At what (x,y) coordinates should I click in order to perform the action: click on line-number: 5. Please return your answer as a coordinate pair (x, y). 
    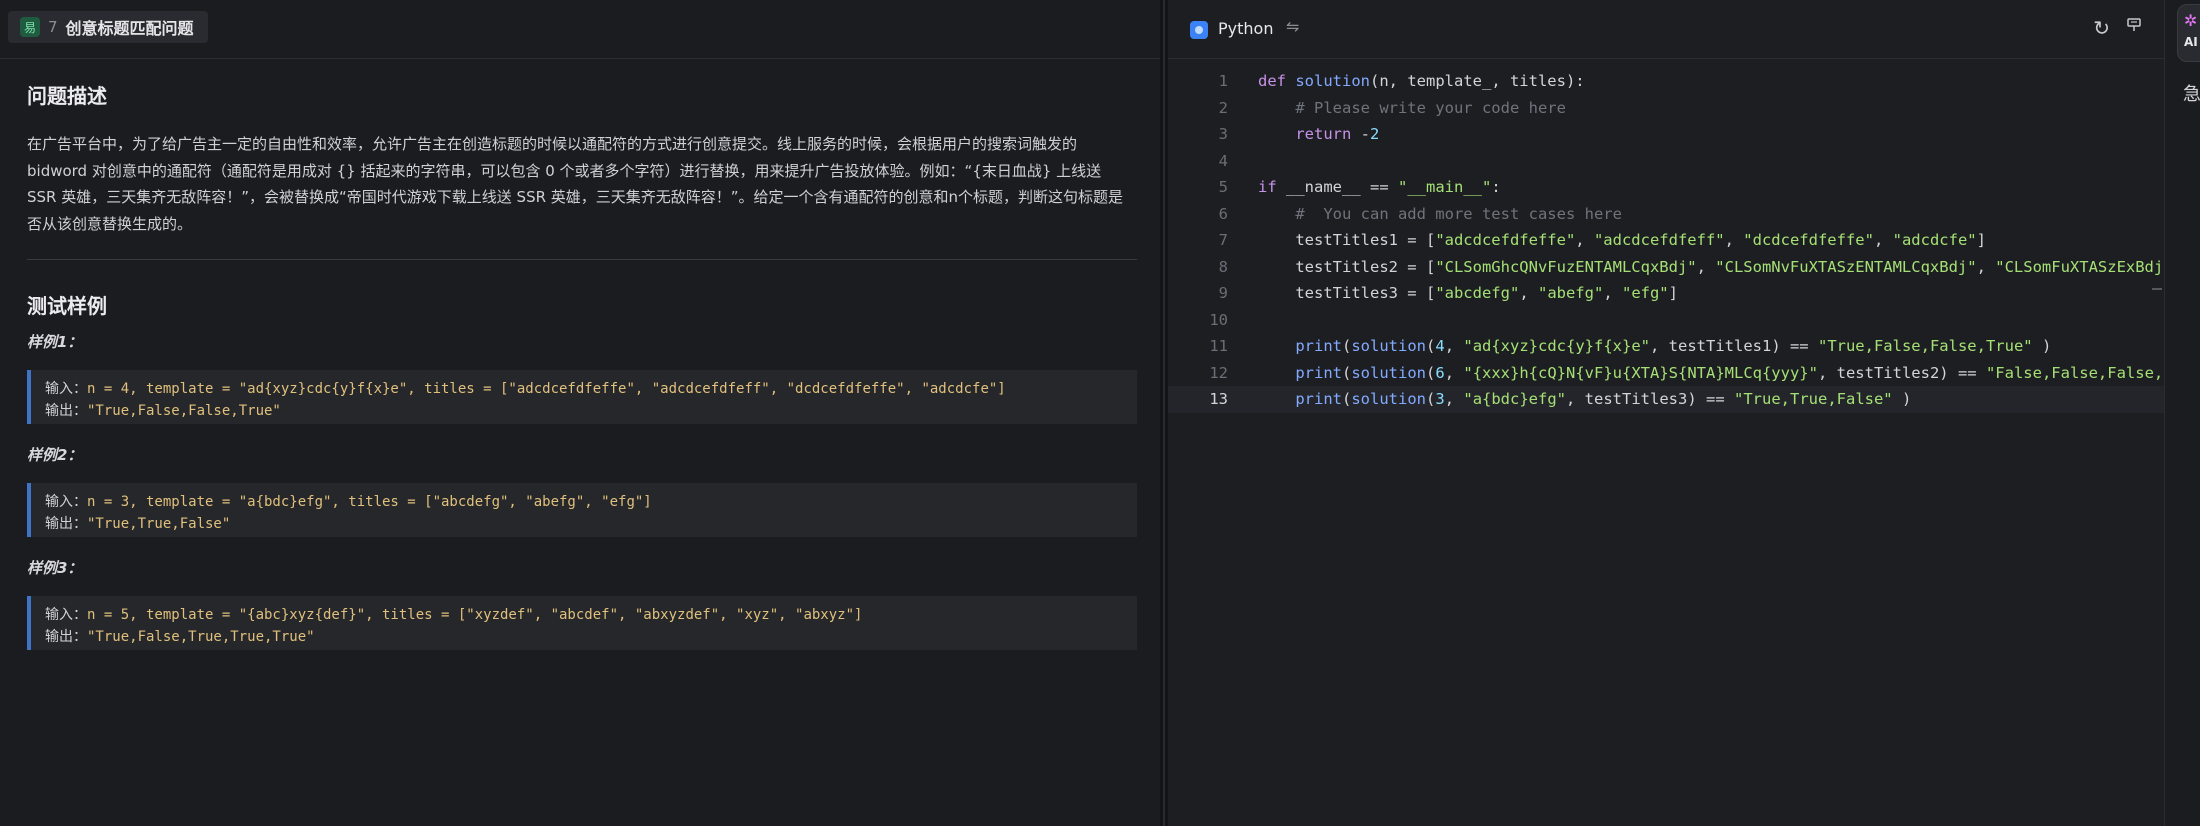
    Looking at the image, I should click on (1223, 187).